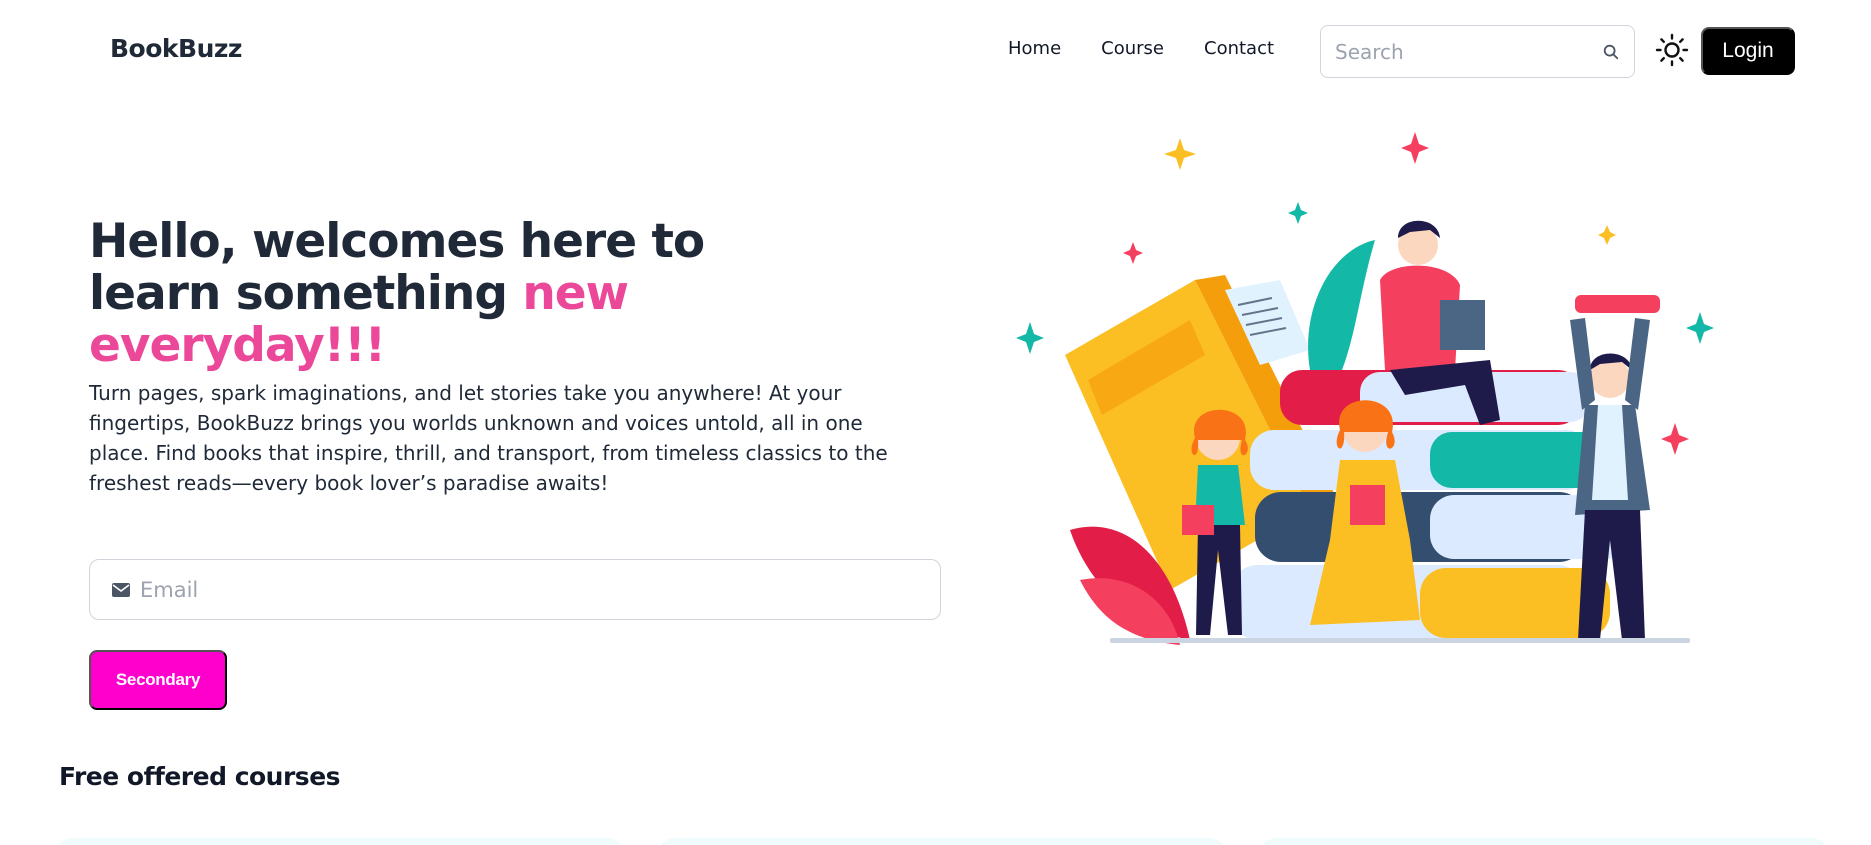 Image resolution: width=1871 pixels, height=845 pixels. What do you see at coordinates (176, 48) in the screenshot?
I see `brand-logo: BookBuzz` at bounding box center [176, 48].